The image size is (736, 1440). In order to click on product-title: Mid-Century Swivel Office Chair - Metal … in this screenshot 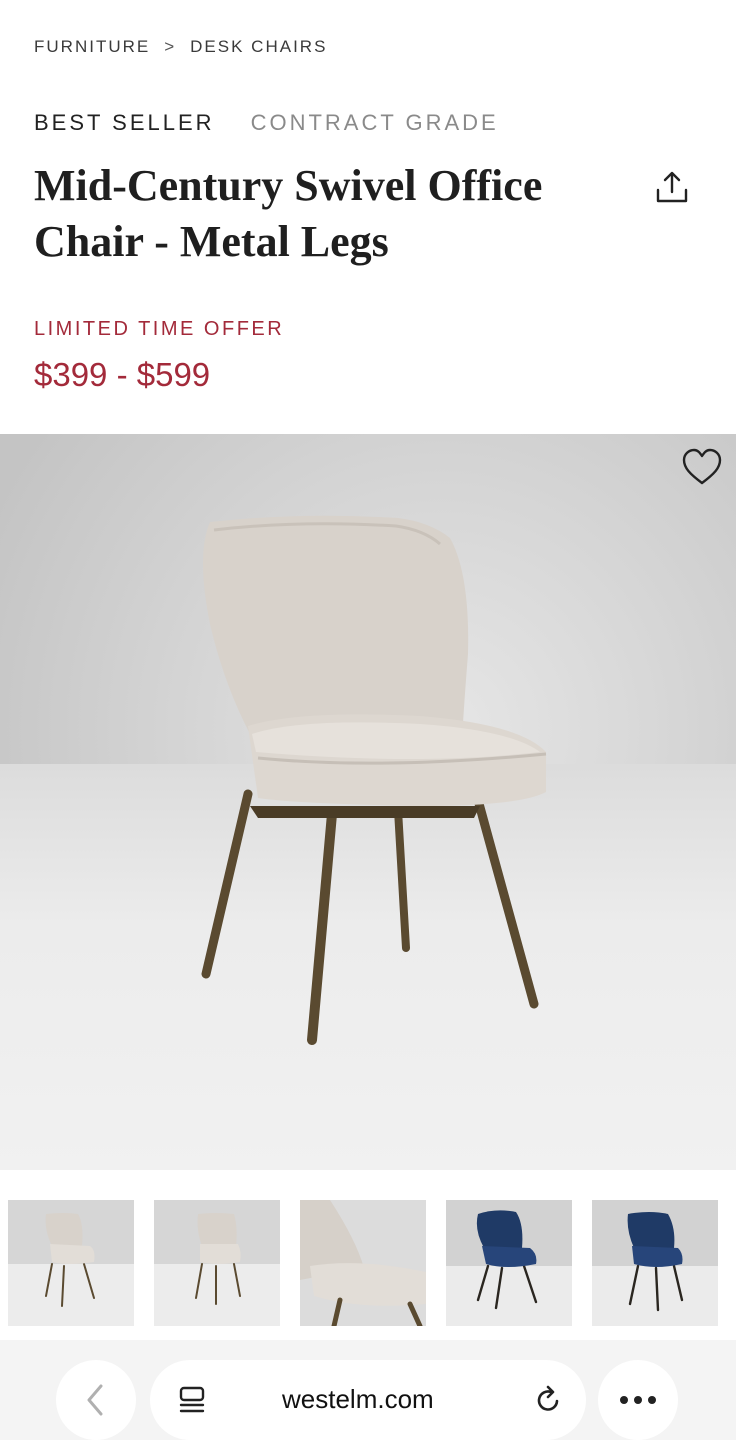, I will do `click(314, 214)`.